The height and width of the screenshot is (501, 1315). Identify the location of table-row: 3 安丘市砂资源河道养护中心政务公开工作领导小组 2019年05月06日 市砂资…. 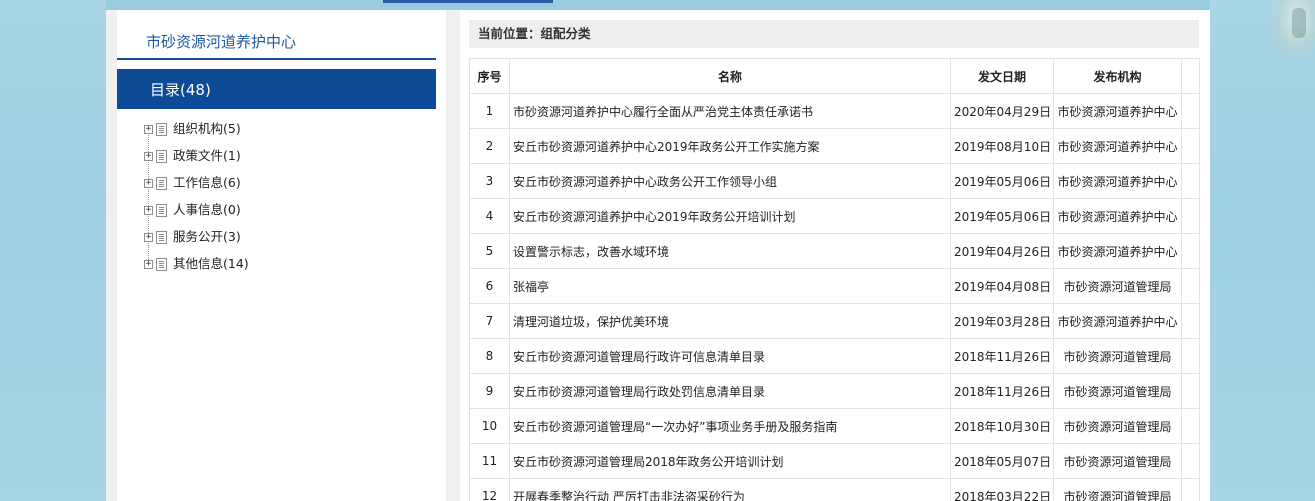
(834, 181).